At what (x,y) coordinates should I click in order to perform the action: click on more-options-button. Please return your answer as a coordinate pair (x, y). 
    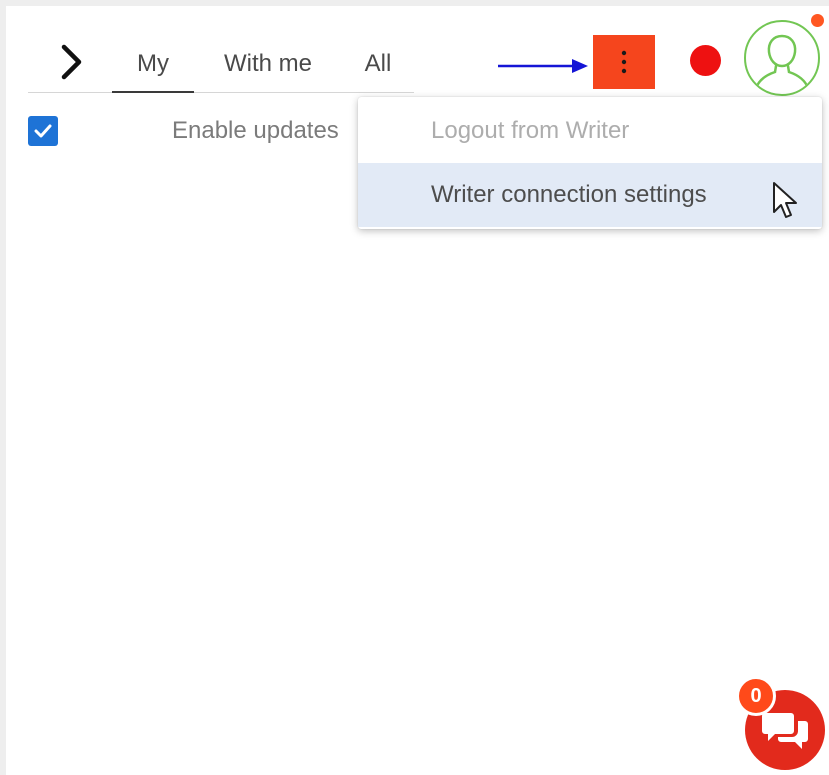
    Looking at the image, I should click on (624, 62).